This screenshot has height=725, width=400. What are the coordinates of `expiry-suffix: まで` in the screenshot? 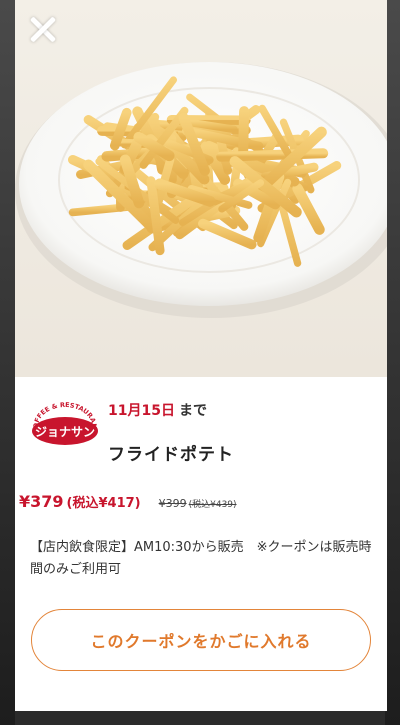 It's located at (192, 411).